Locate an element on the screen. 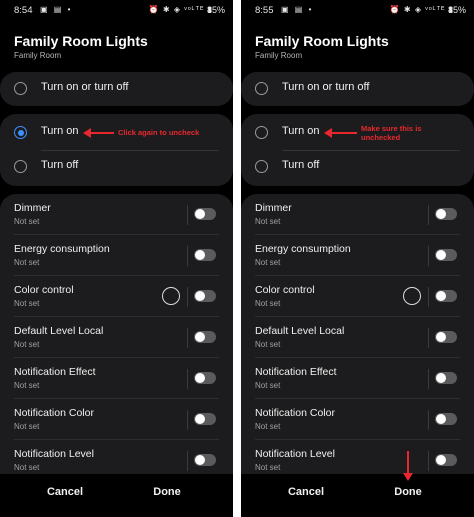 The height and width of the screenshot is (517, 474). option-label: Turn off is located at coordinates (301, 165).